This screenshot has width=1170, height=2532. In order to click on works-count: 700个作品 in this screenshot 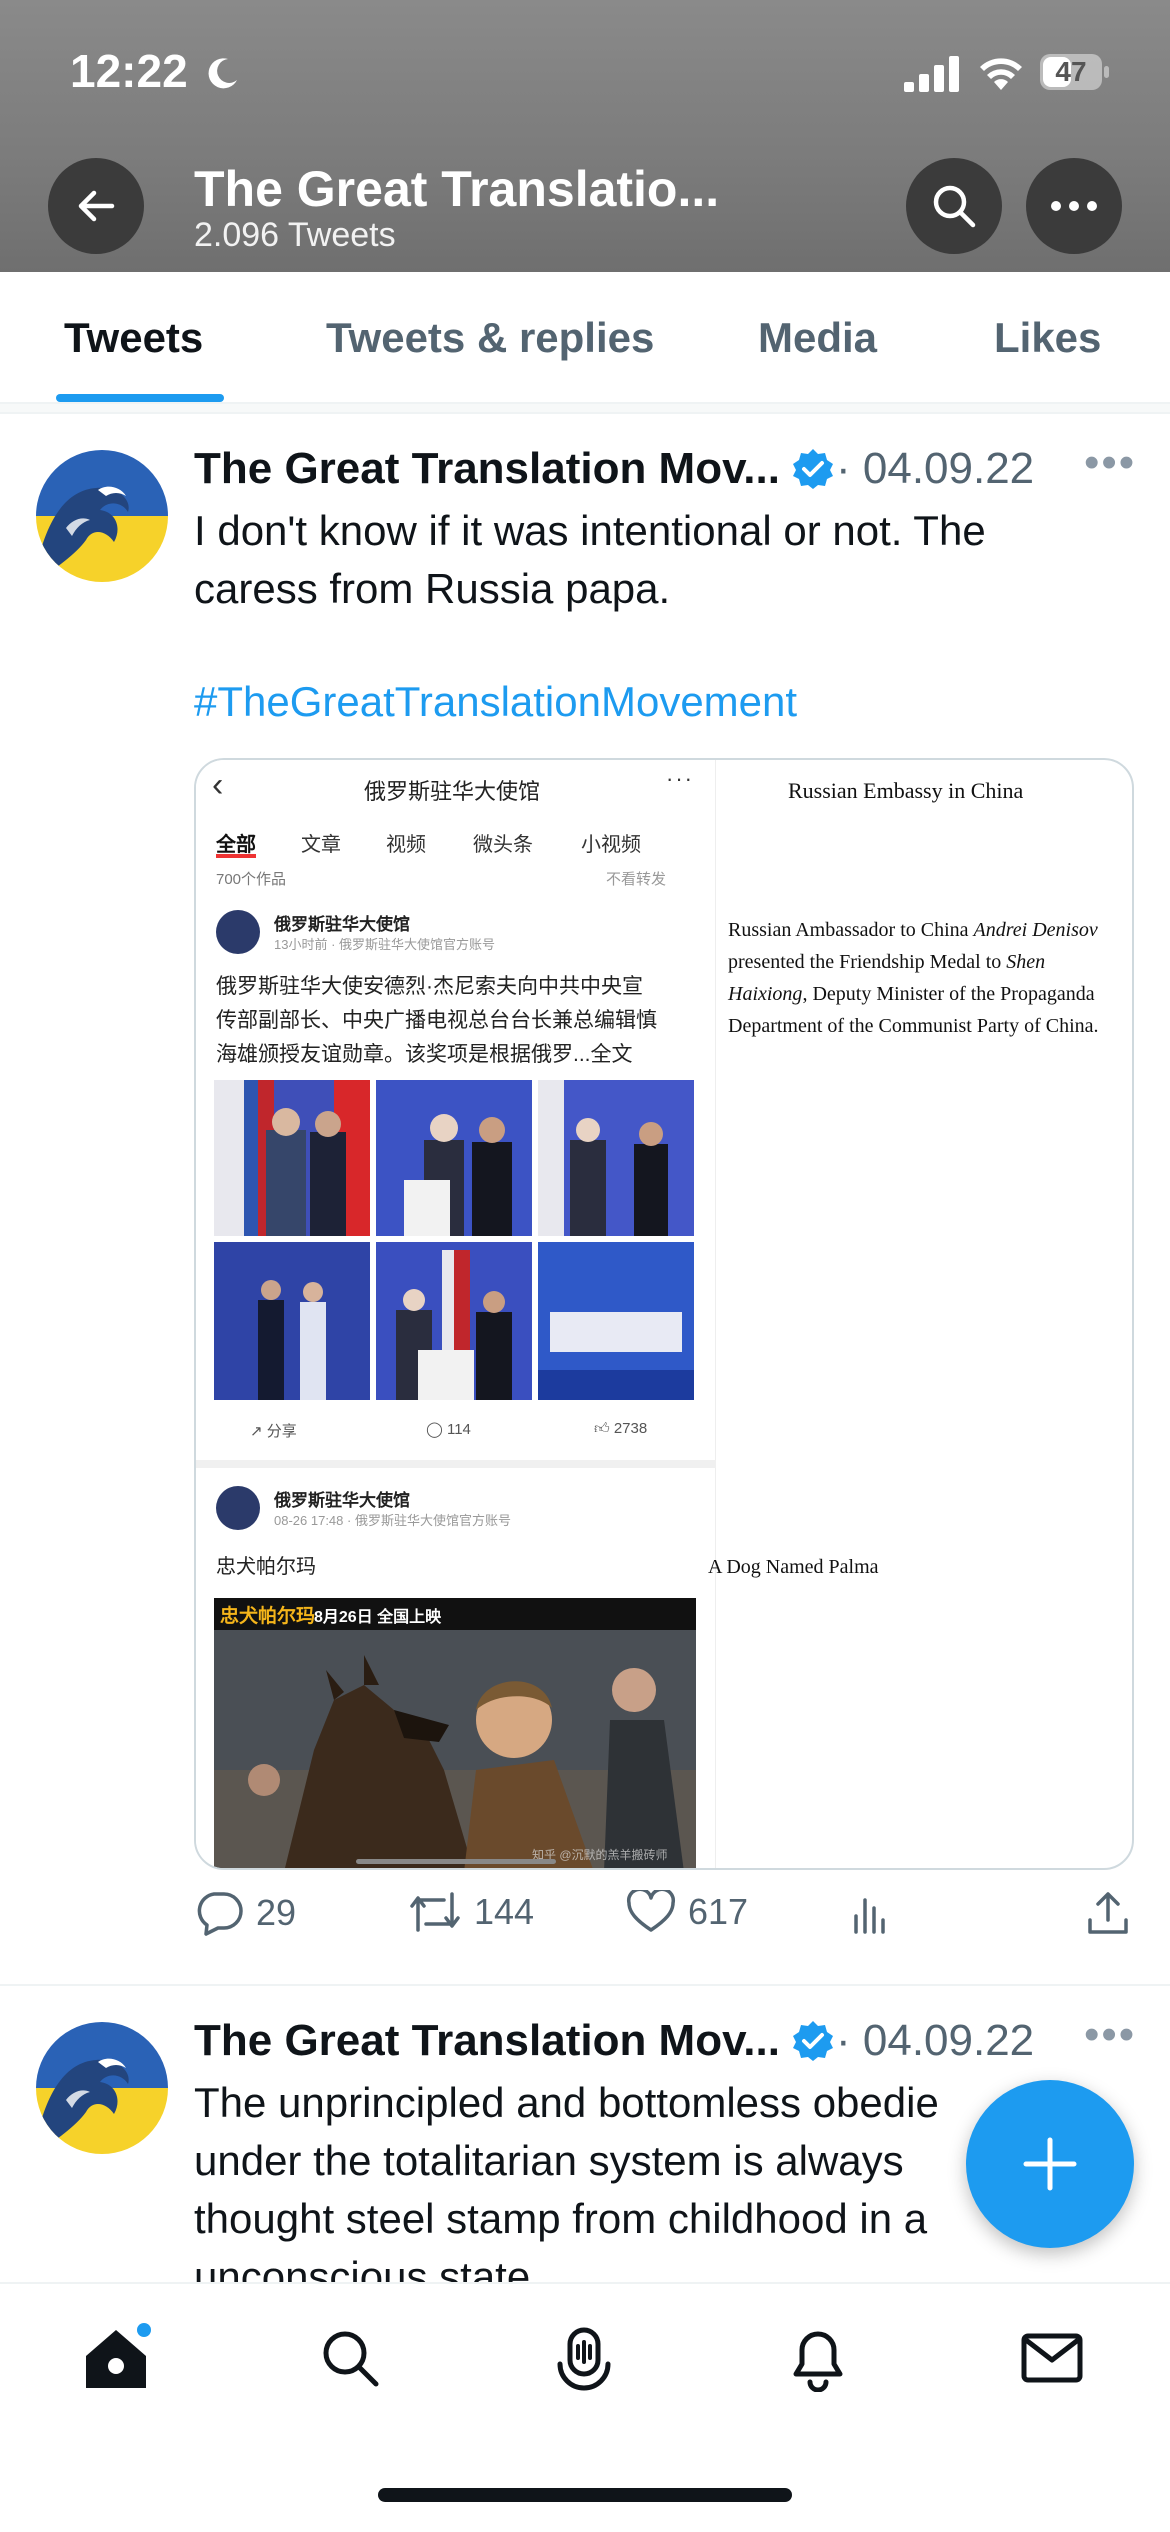, I will do `click(251, 879)`.